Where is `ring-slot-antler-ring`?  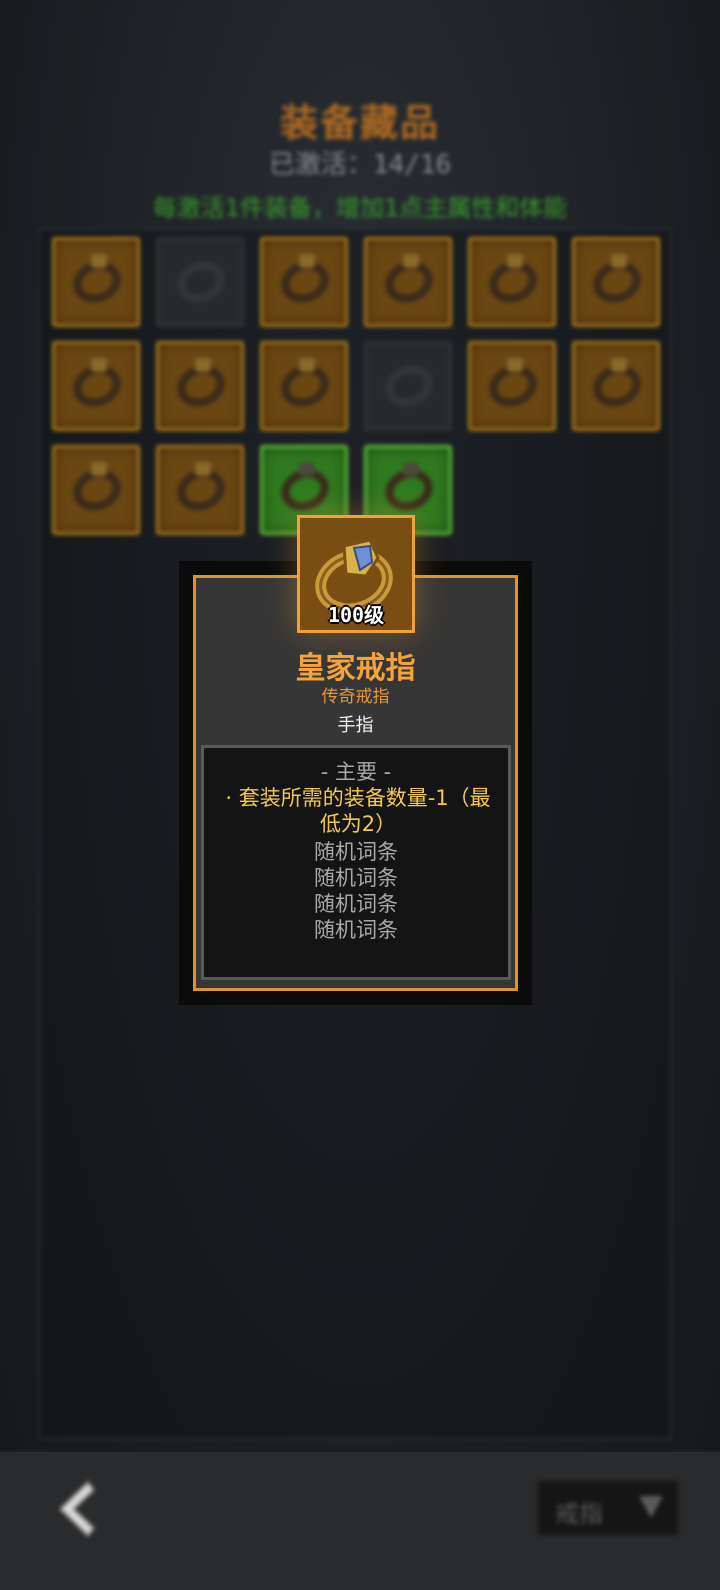
ring-slot-antler-ring is located at coordinates (304, 282).